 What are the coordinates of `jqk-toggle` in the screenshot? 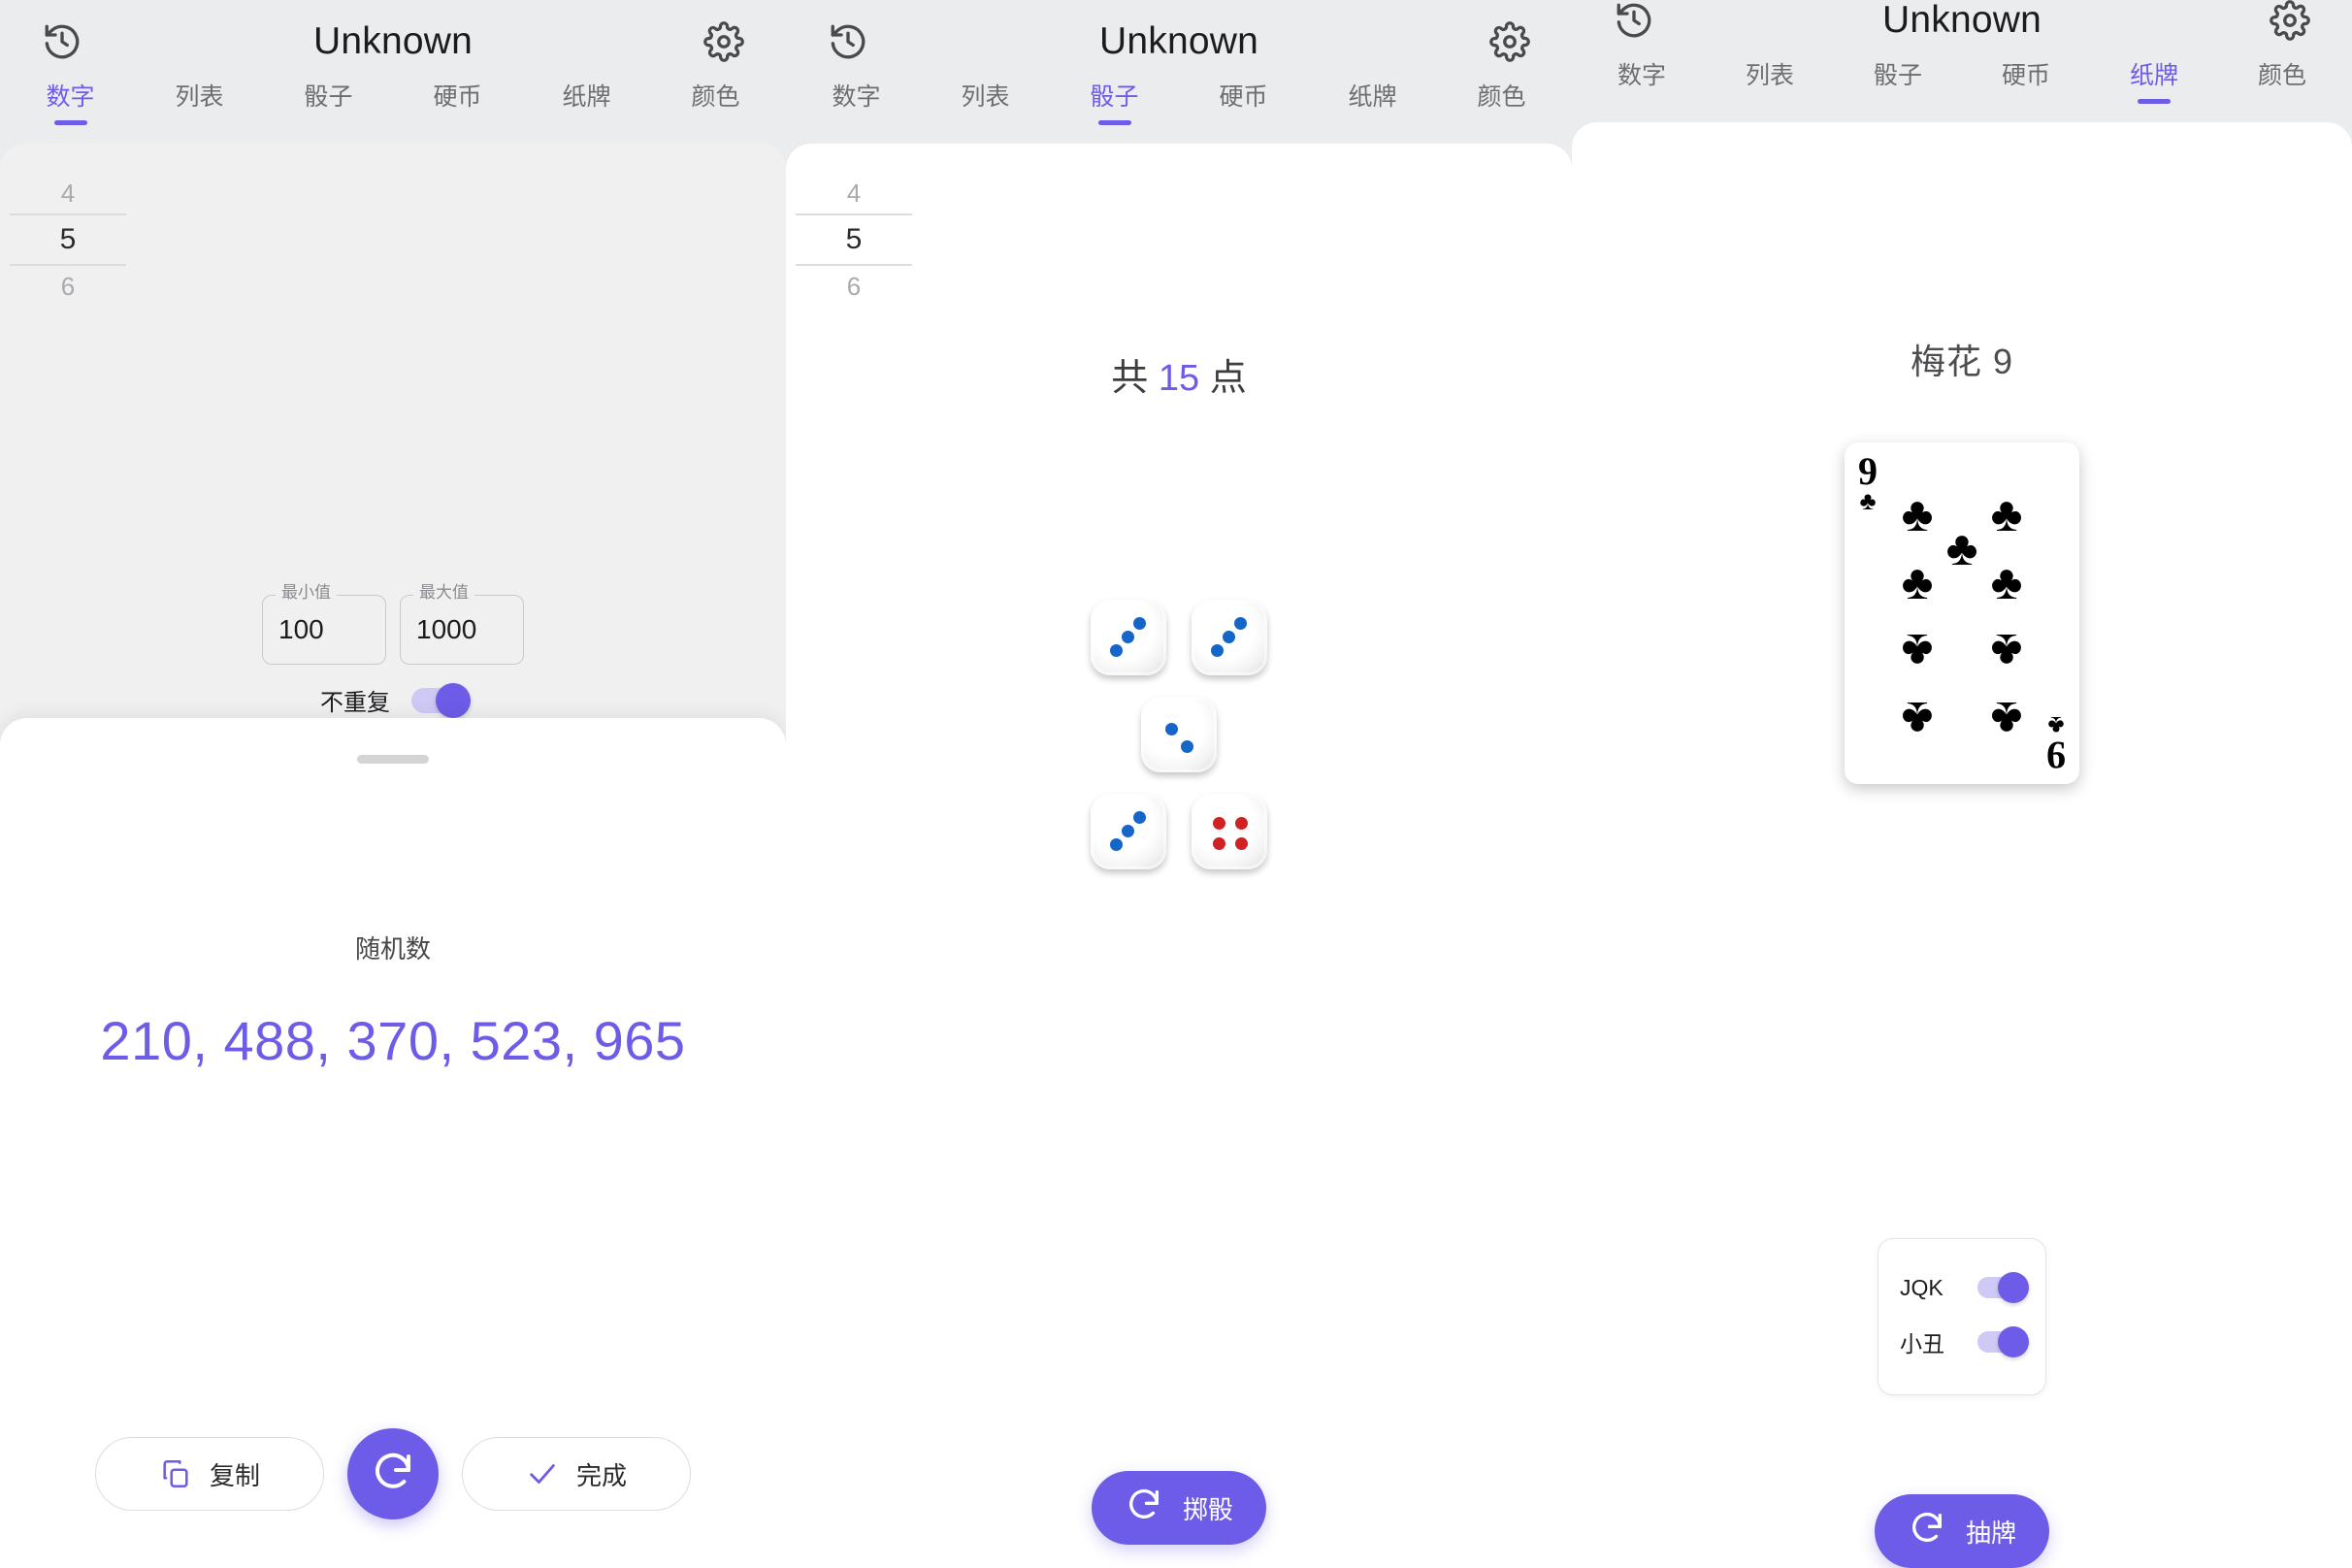 It's located at (2003, 1287).